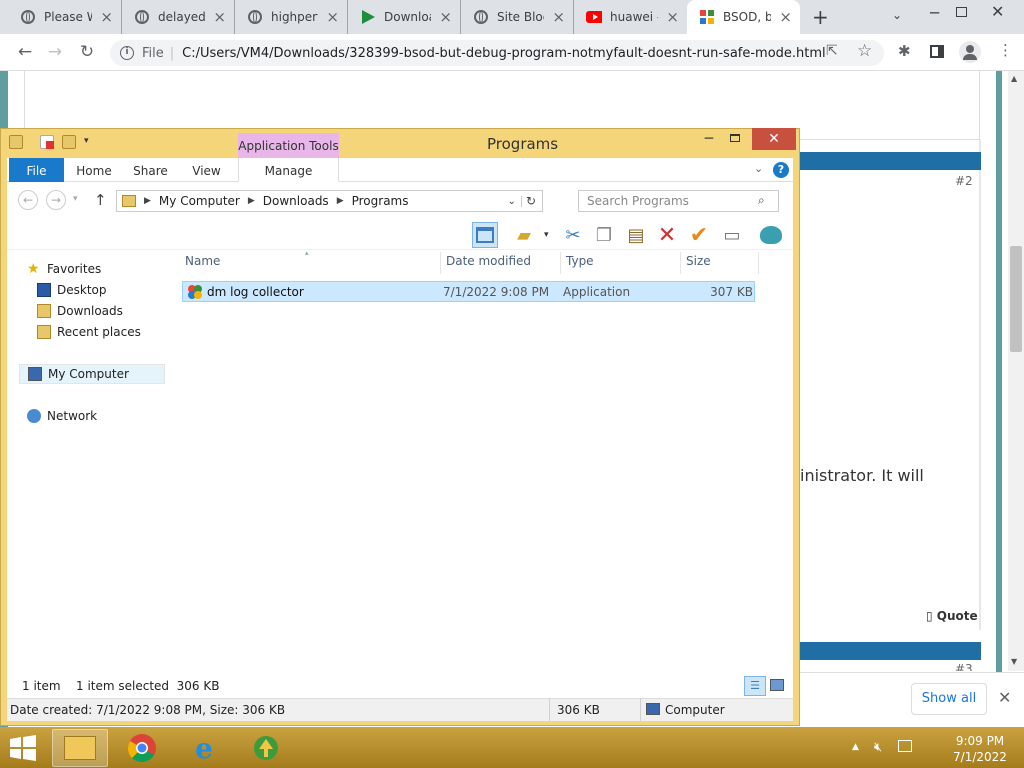 The height and width of the screenshot is (768, 1024). Describe the element at coordinates (980, 749) in the screenshot. I see `system-clock: 9:09 PM 7/1/2022` at that location.